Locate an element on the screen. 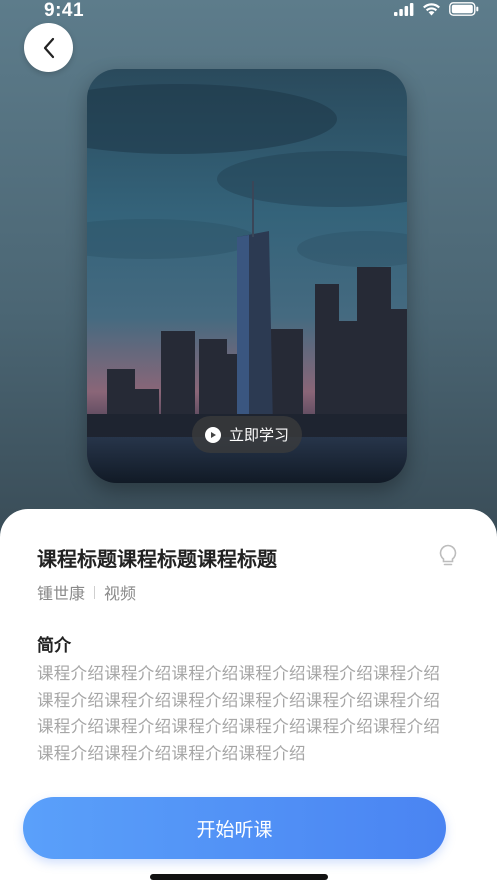 The width and height of the screenshot is (497, 883). play-icon is located at coordinates (212, 434).